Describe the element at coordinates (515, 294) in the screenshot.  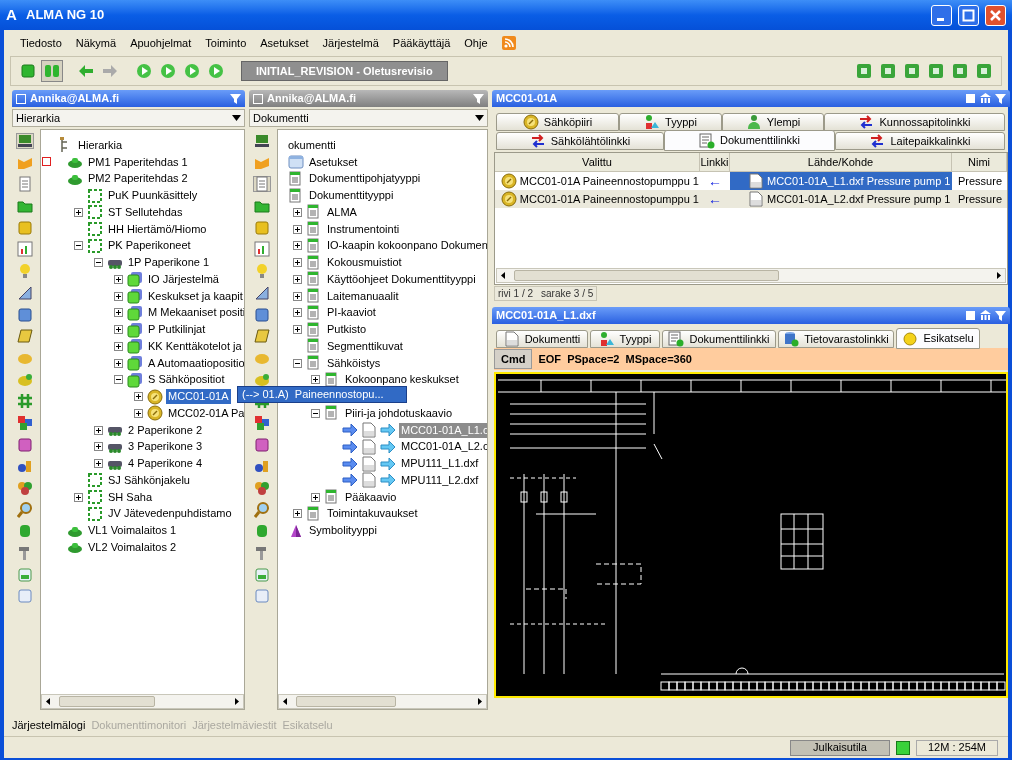
I see `status-text: rivi 1 / 2` at that location.